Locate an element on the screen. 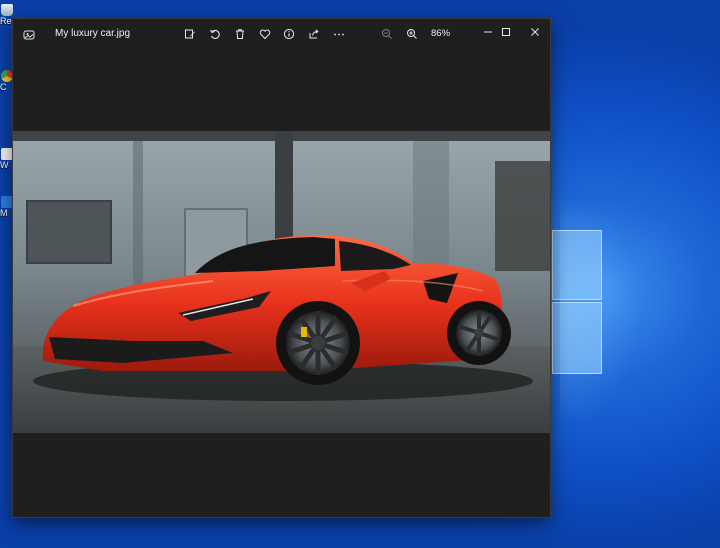 The height and width of the screenshot is (548, 720). info-icon is located at coordinates (289, 34).